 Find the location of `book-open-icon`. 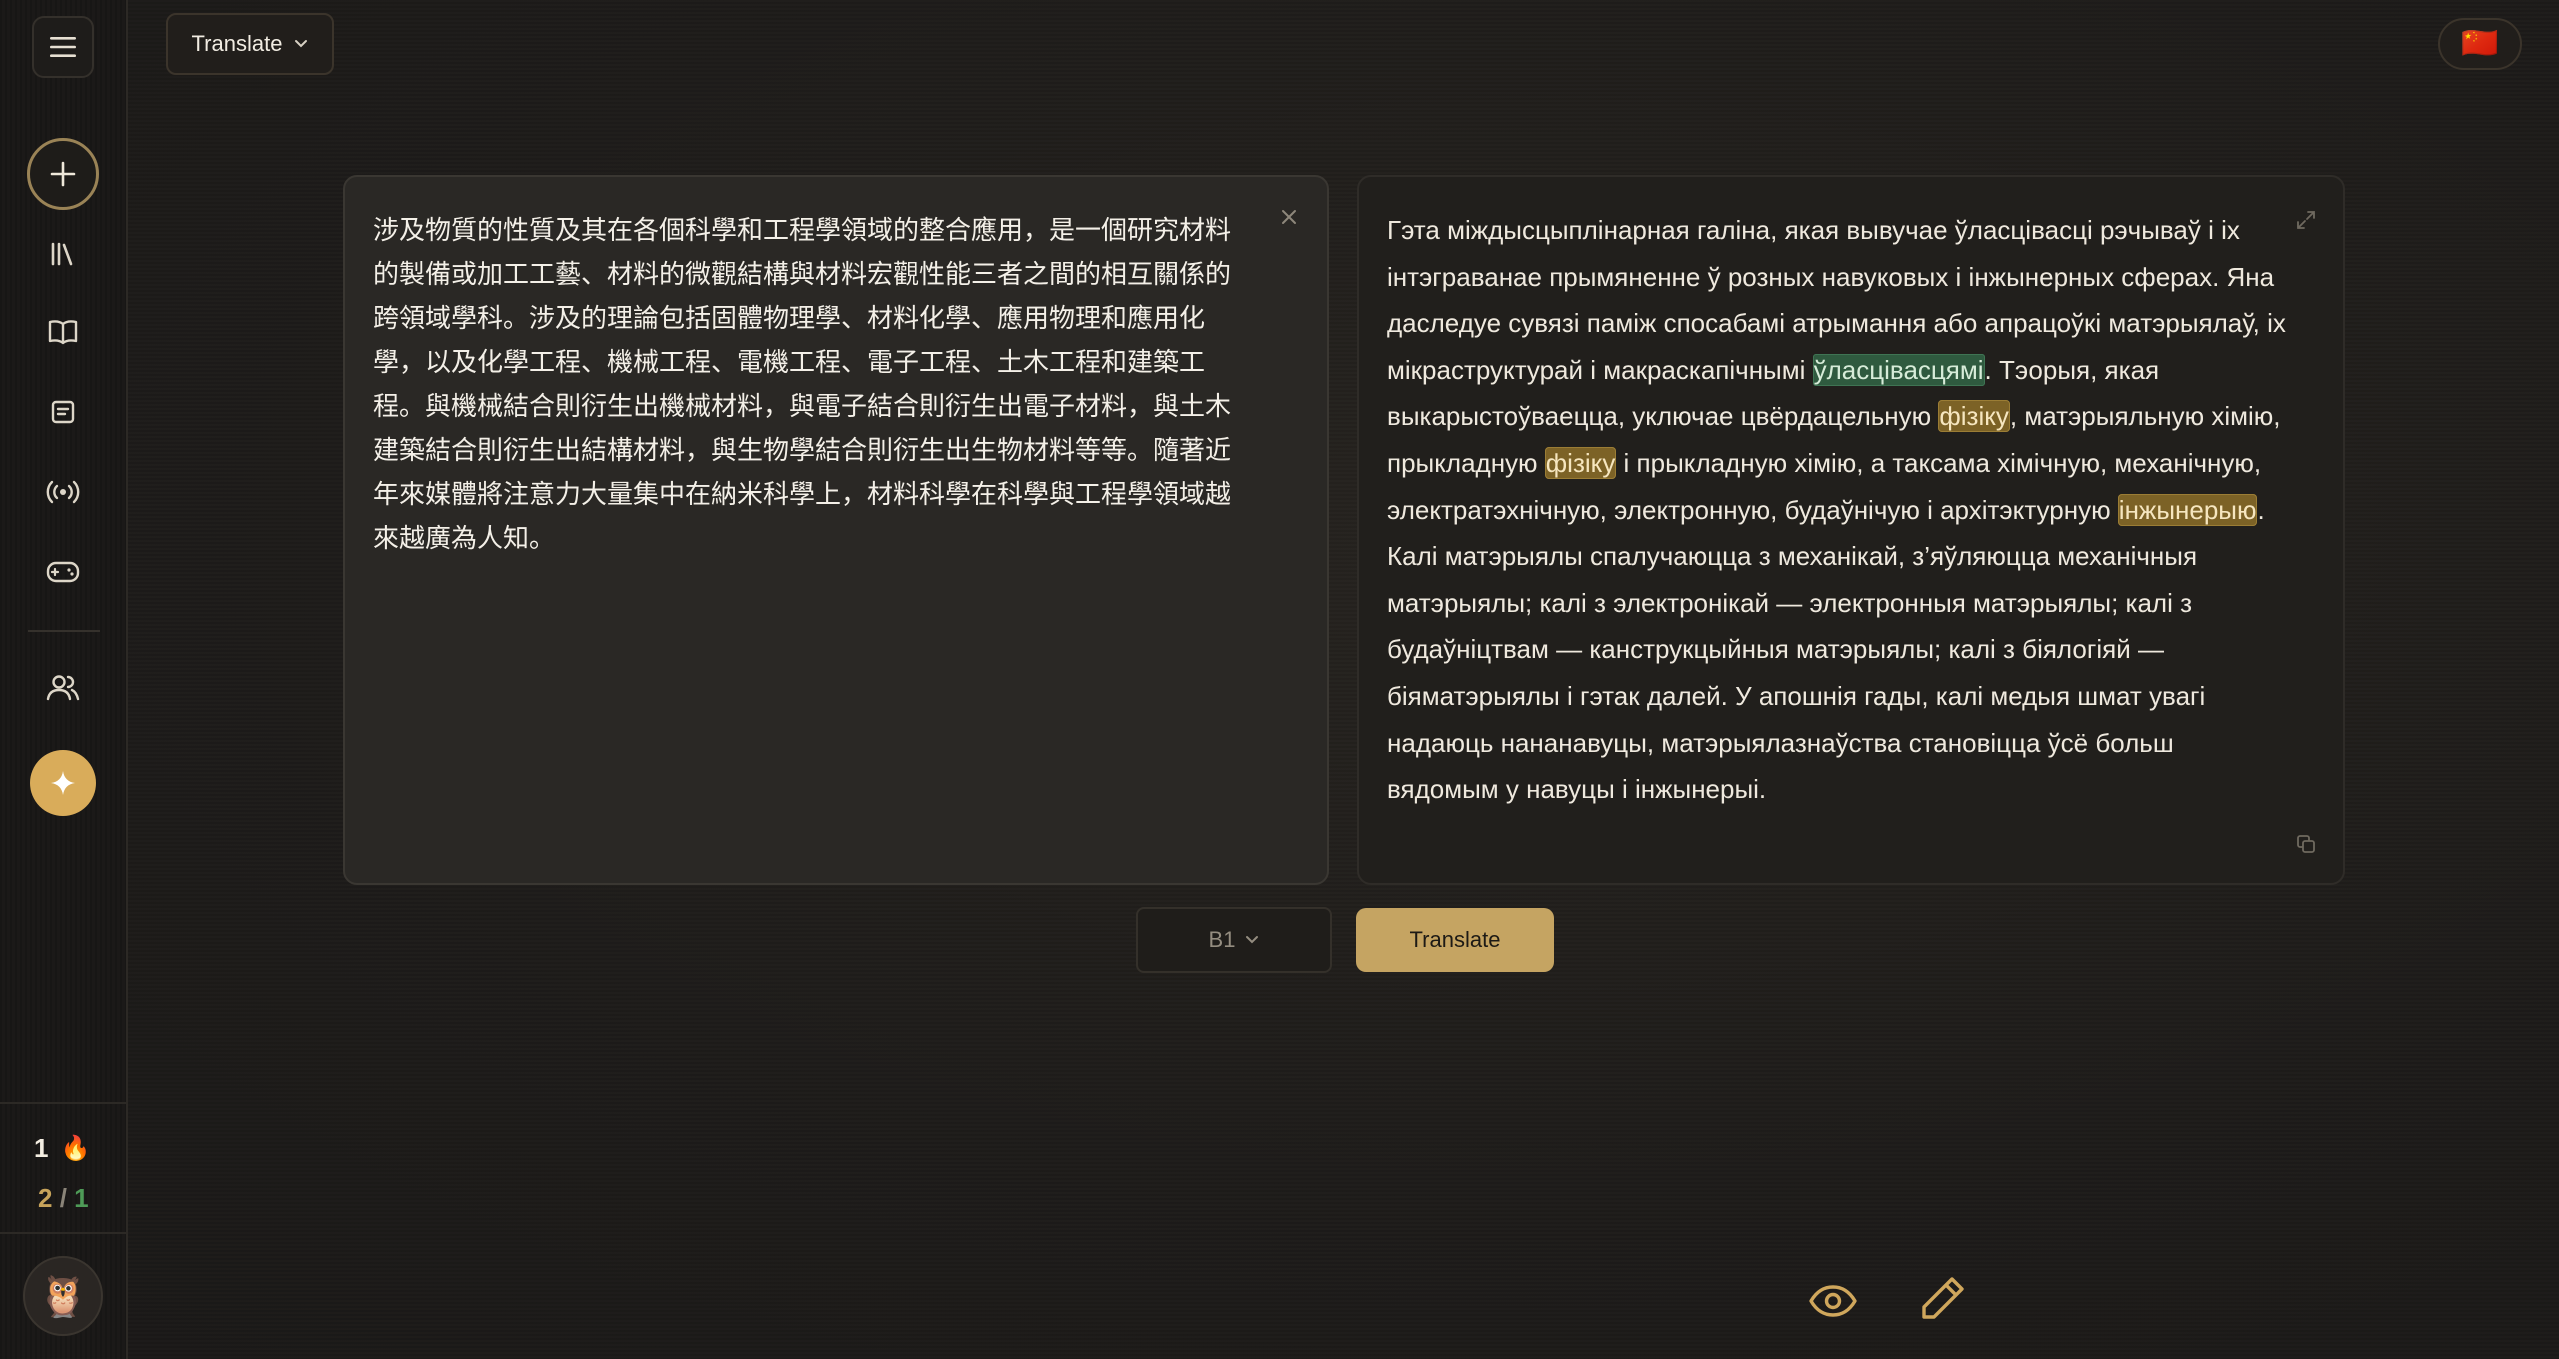

book-open-icon is located at coordinates (63, 332).